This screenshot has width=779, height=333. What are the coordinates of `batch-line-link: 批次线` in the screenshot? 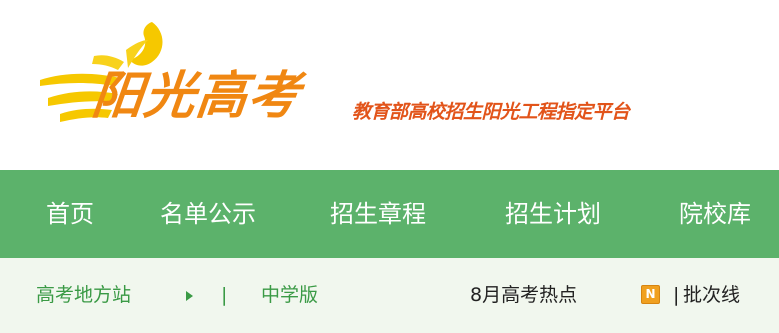 It's located at (711, 295).